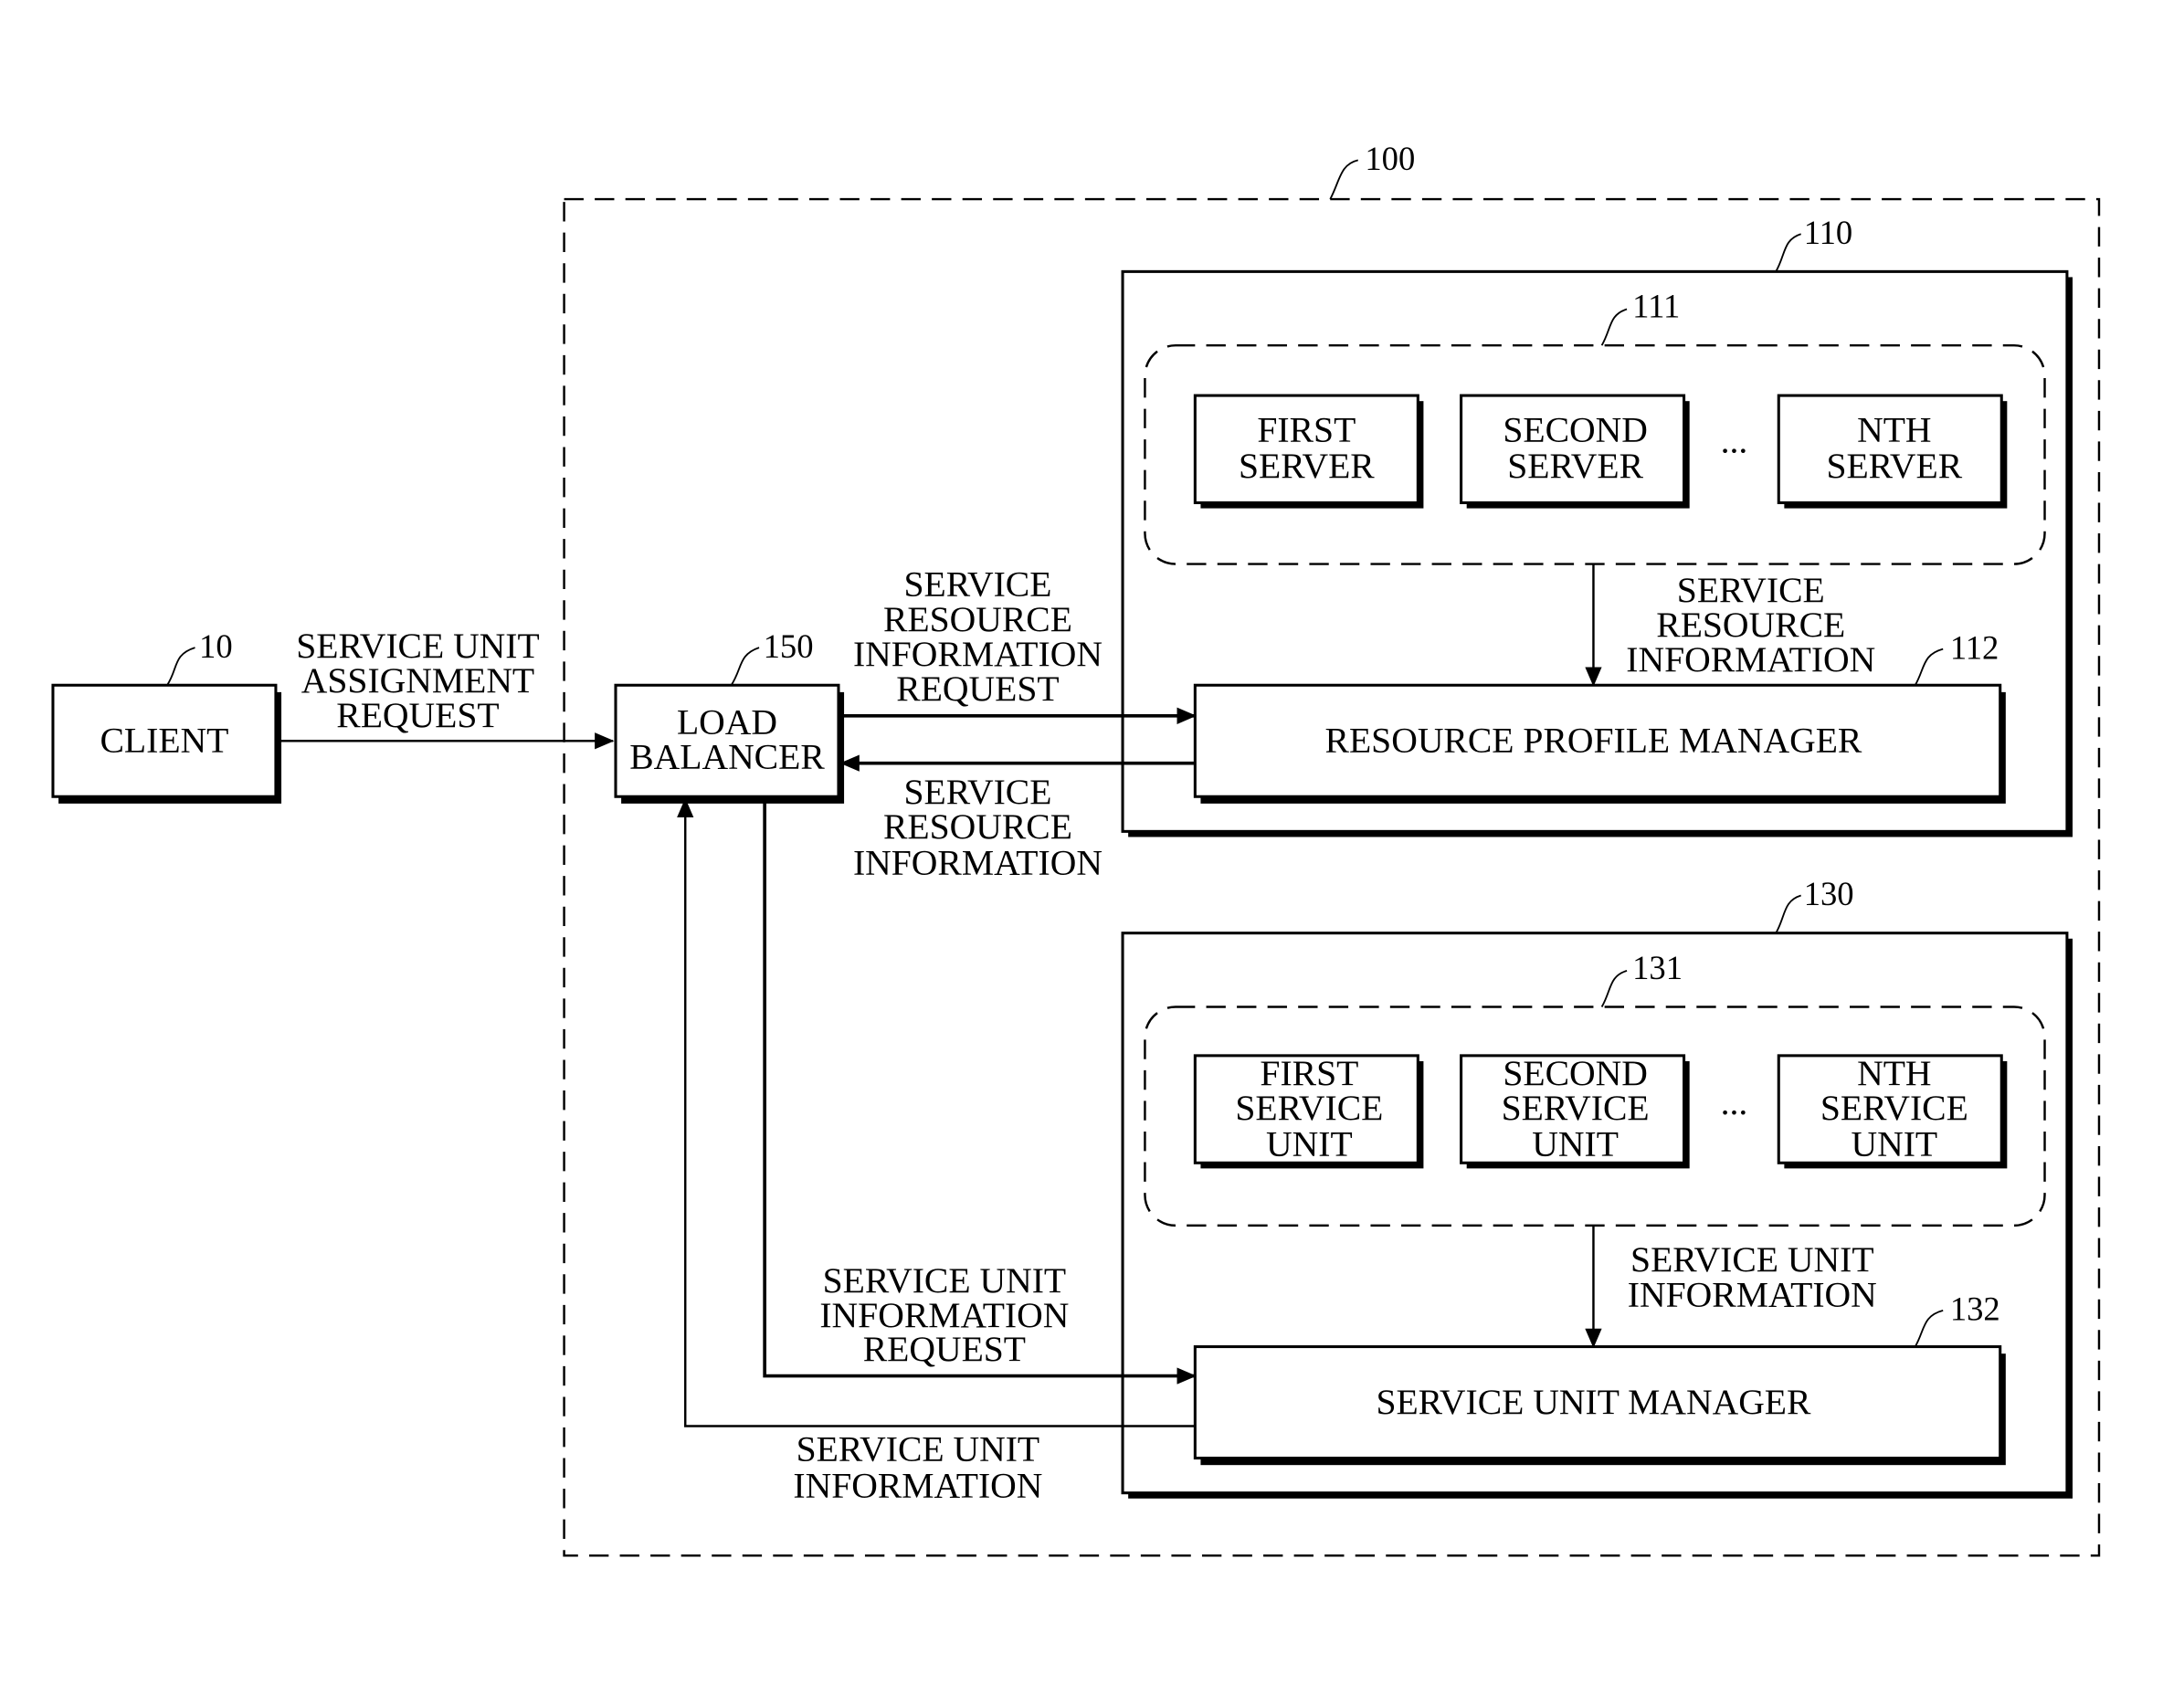 This screenshot has height=1706, width=2184. What do you see at coordinates (1594, 740) in the screenshot?
I see `rpm-label: RESOURCE PROFILE MANAGER` at bounding box center [1594, 740].